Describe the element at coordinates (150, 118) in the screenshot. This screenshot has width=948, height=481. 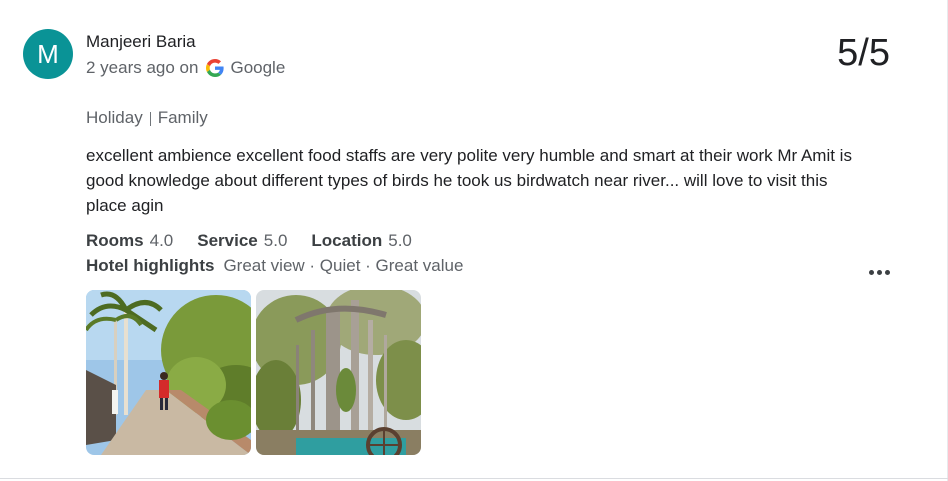
I see `tag-separator` at that location.